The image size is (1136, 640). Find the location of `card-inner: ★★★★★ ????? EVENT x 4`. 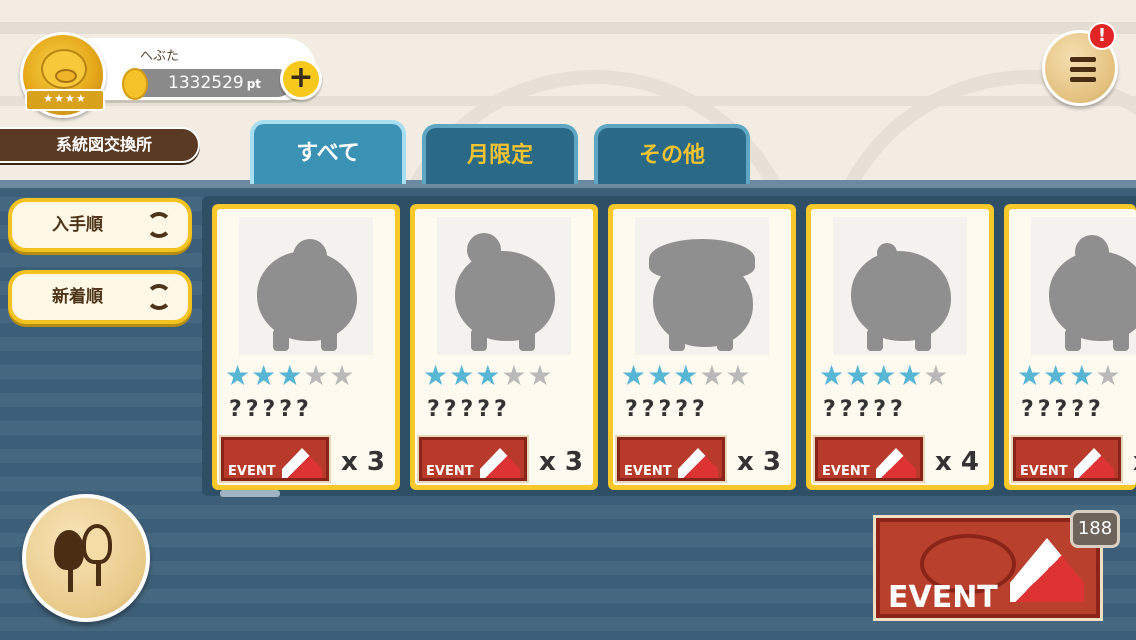

card-inner: ★★★★★ ????? EVENT x 4 is located at coordinates (900, 347).